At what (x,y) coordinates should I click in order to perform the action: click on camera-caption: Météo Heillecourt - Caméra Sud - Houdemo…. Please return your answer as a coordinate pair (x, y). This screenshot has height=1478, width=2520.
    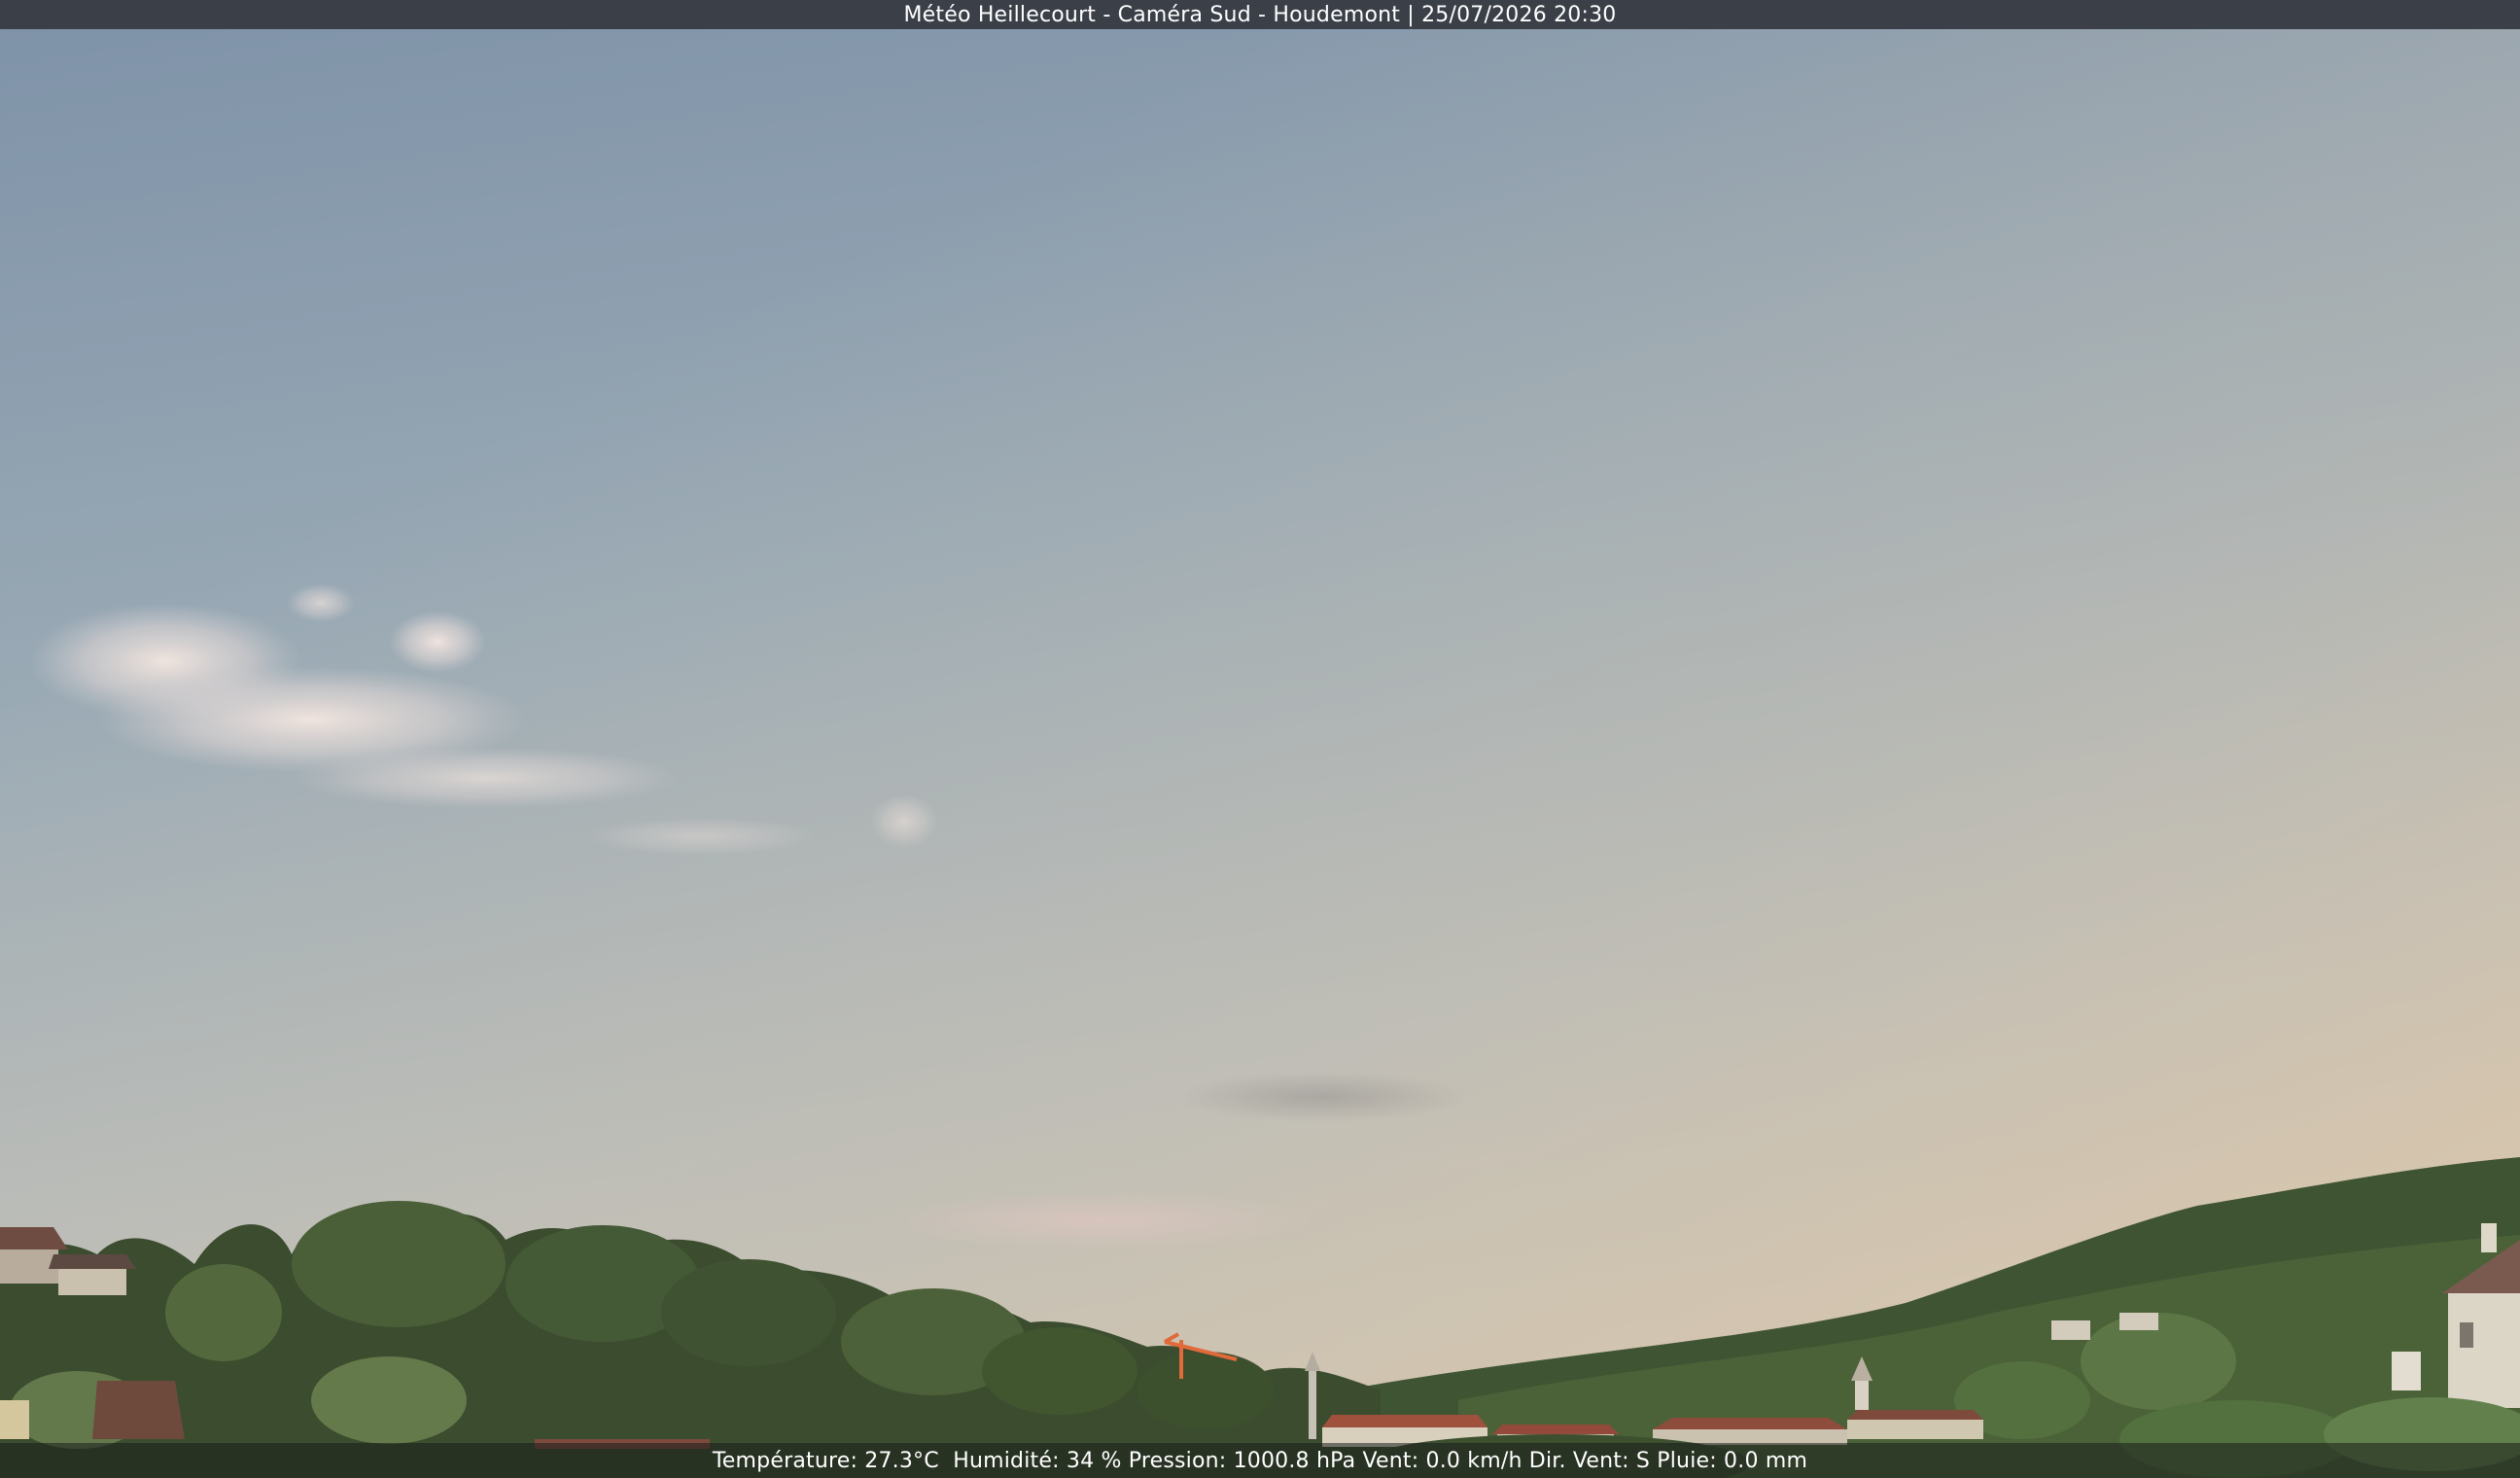
    Looking at the image, I should click on (1260, 14).